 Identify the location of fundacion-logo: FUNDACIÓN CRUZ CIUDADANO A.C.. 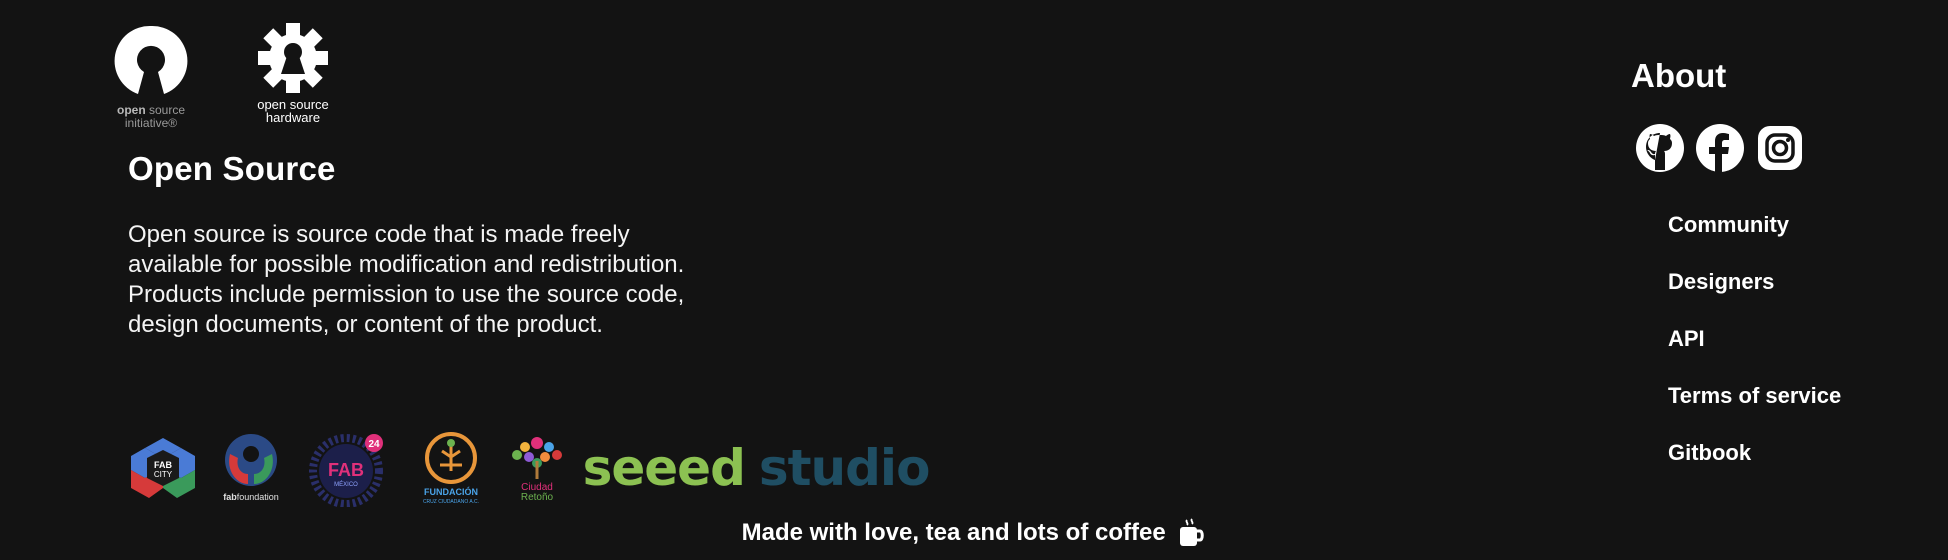
(451, 468).